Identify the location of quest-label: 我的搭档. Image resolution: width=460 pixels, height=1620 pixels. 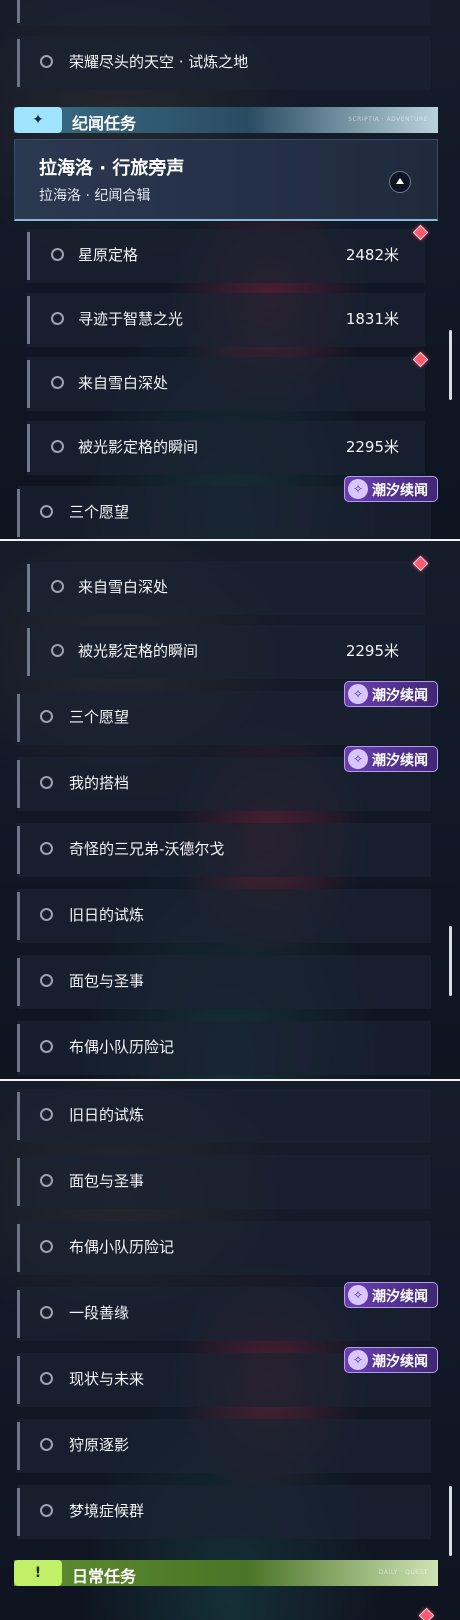
(99, 783).